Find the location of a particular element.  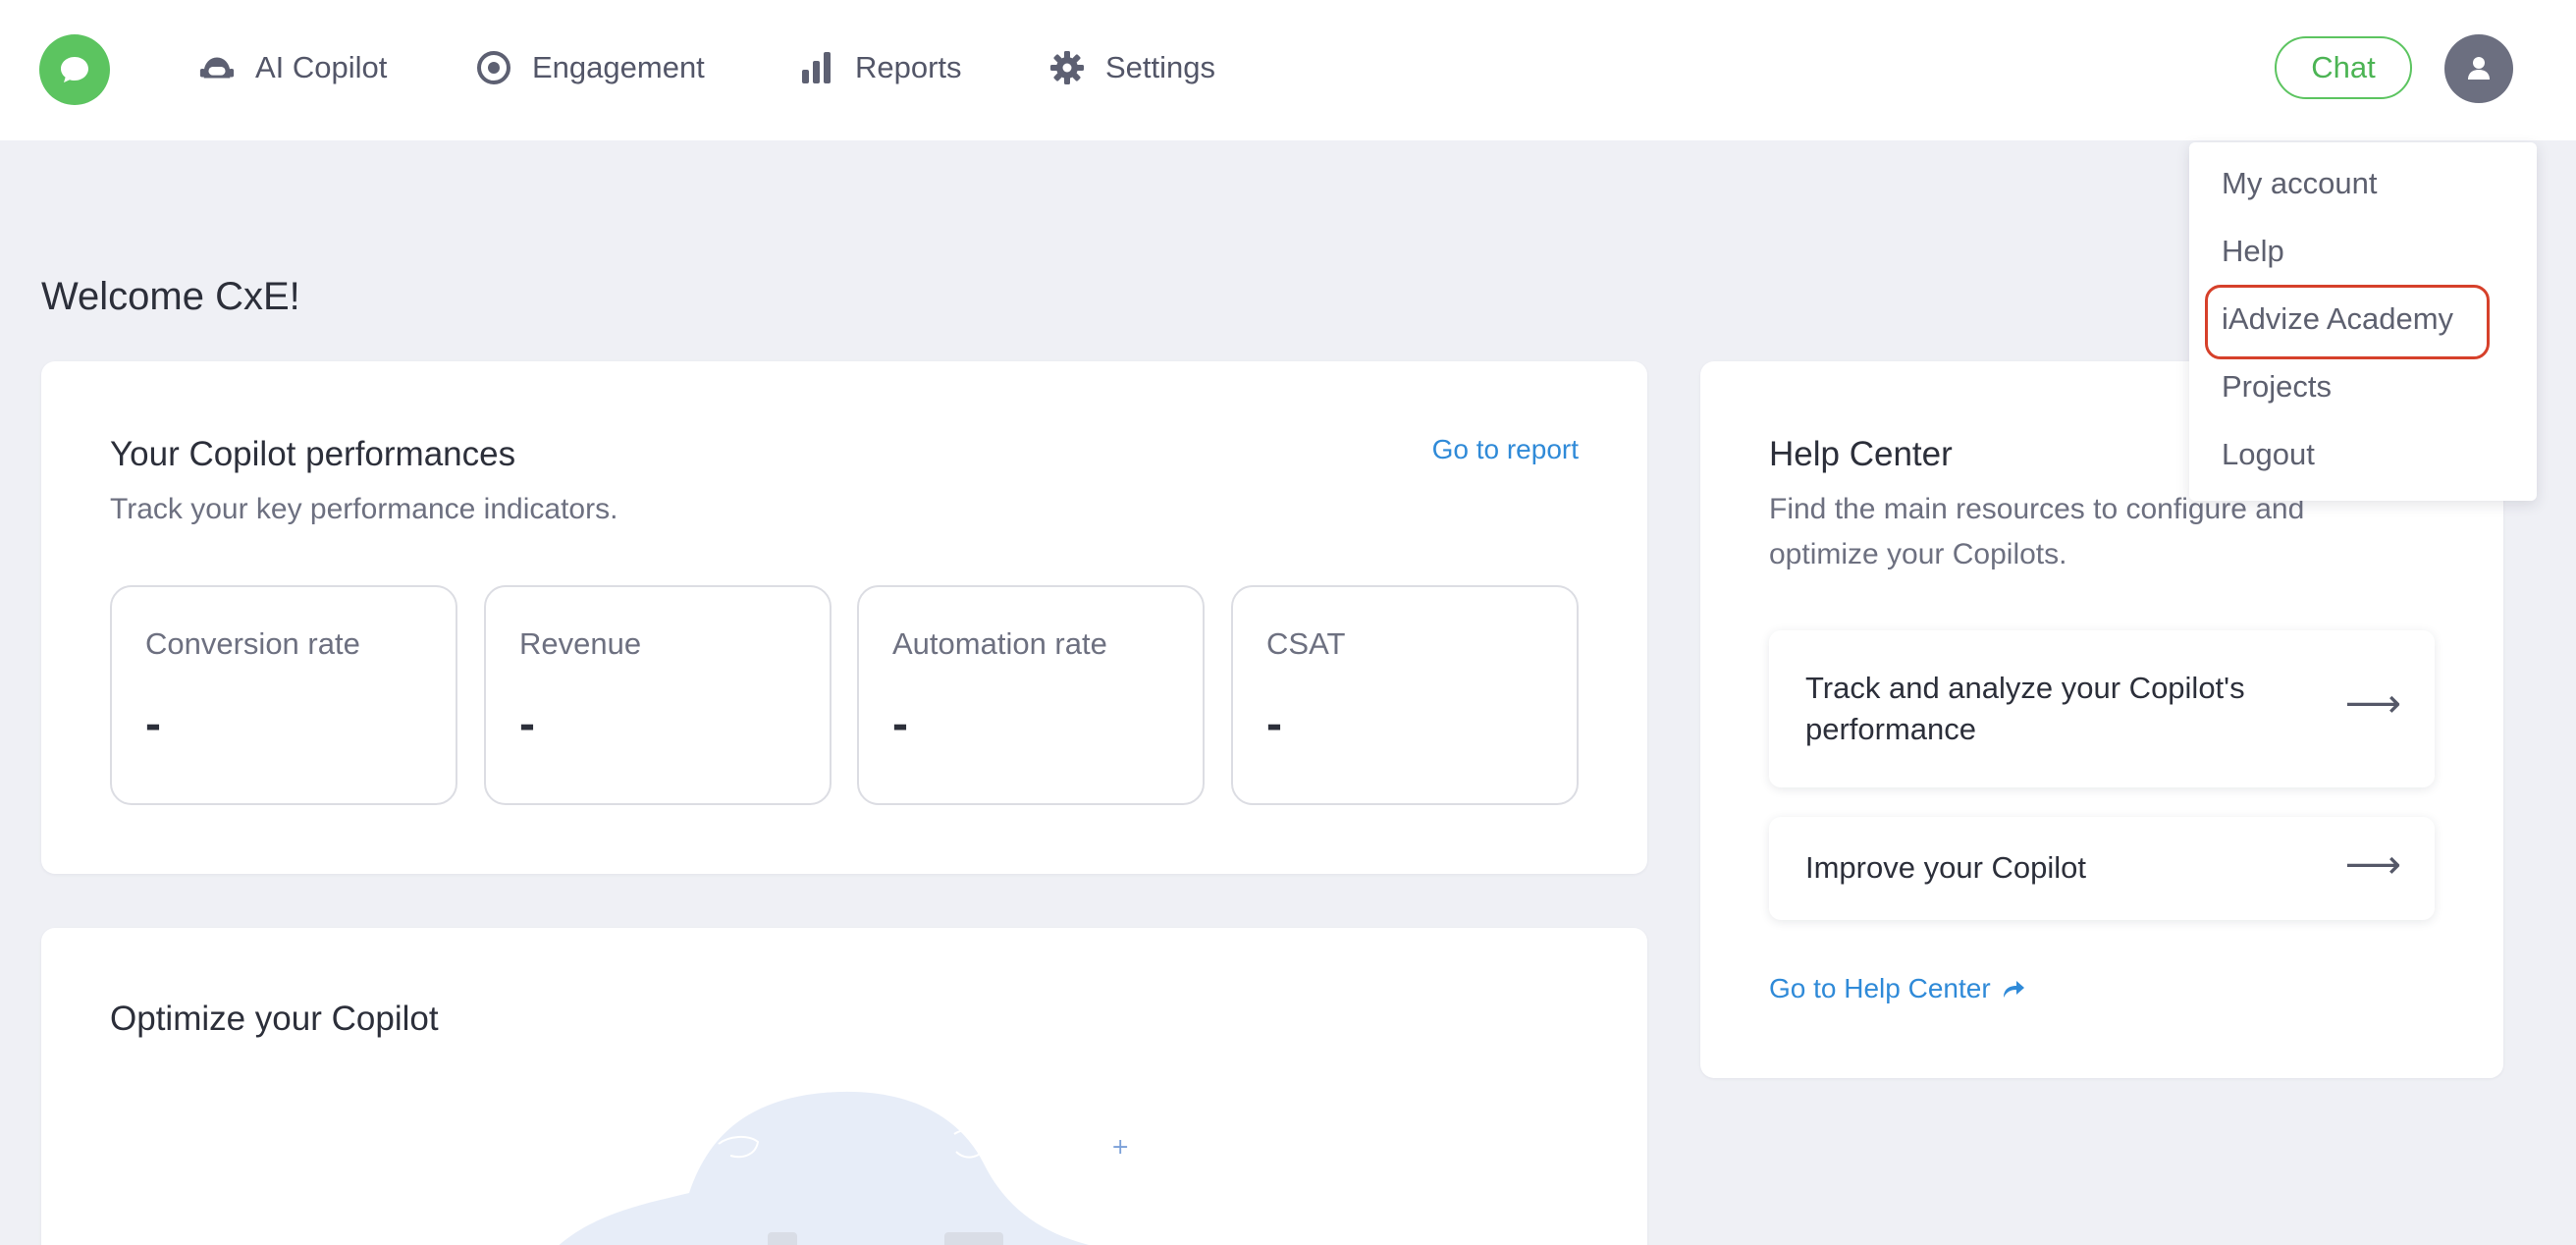

nav-item-engagement: Engagement is located at coordinates (590, 67).